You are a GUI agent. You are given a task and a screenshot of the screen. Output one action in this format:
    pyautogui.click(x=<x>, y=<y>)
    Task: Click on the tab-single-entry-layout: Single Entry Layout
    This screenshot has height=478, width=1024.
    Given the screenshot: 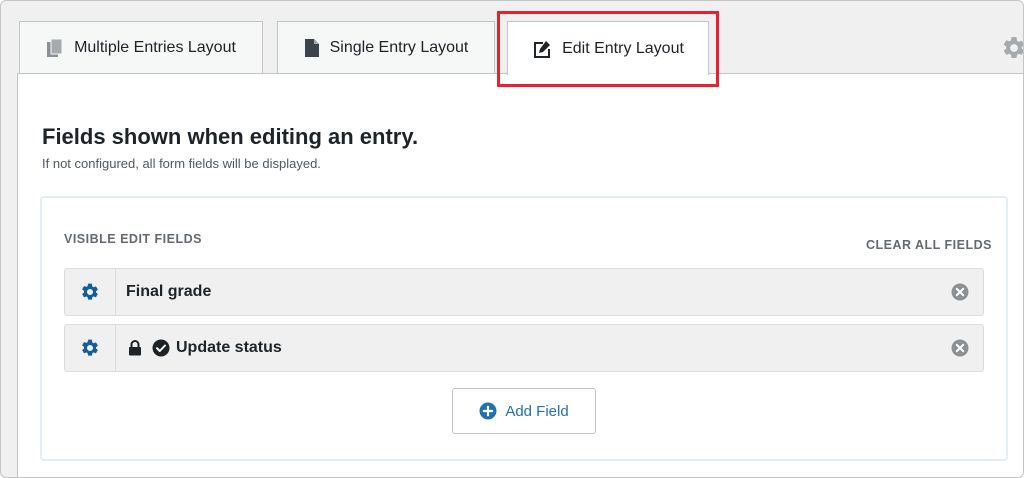 What is the action you would take?
    pyautogui.click(x=386, y=47)
    